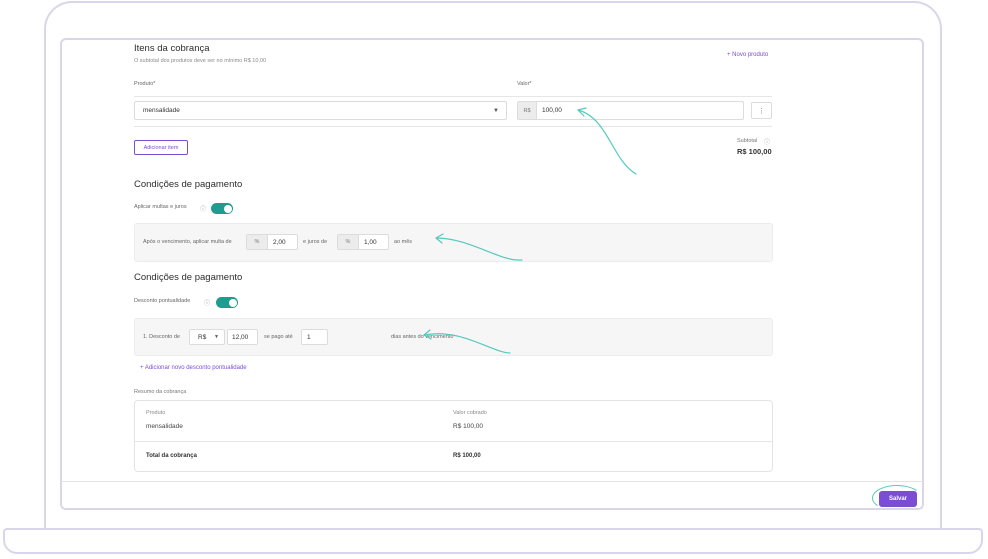  What do you see at coordinates (422, 337) in the screenshot?
I see `discount-text-after: dias antes do vencimento` at bounding box center [422, 337].